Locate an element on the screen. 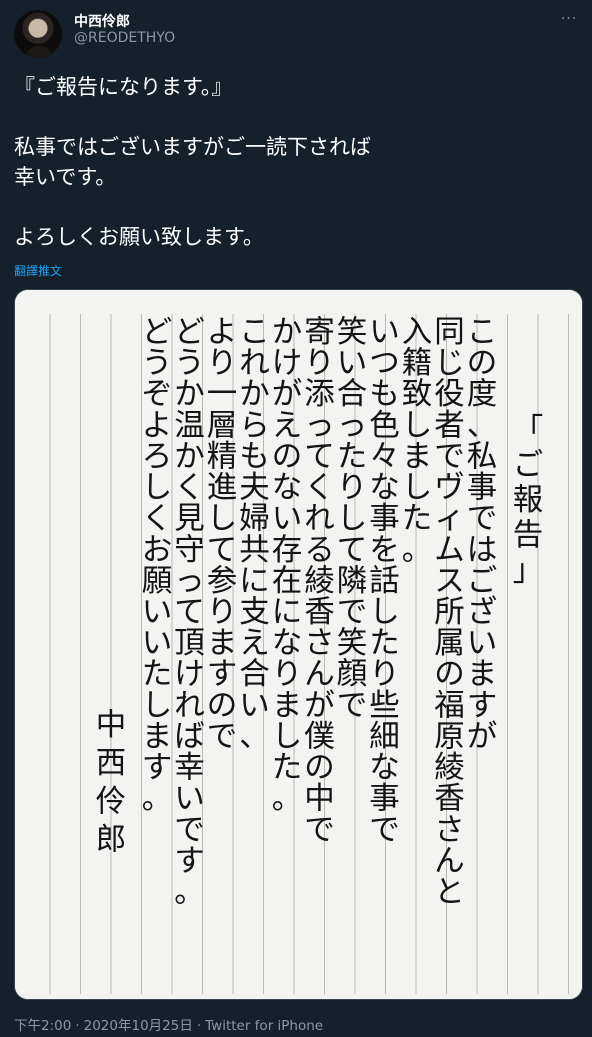 The height and width of the screenshot is (1037, 592). letter-line: 中 is located at coordinates (319, 799).